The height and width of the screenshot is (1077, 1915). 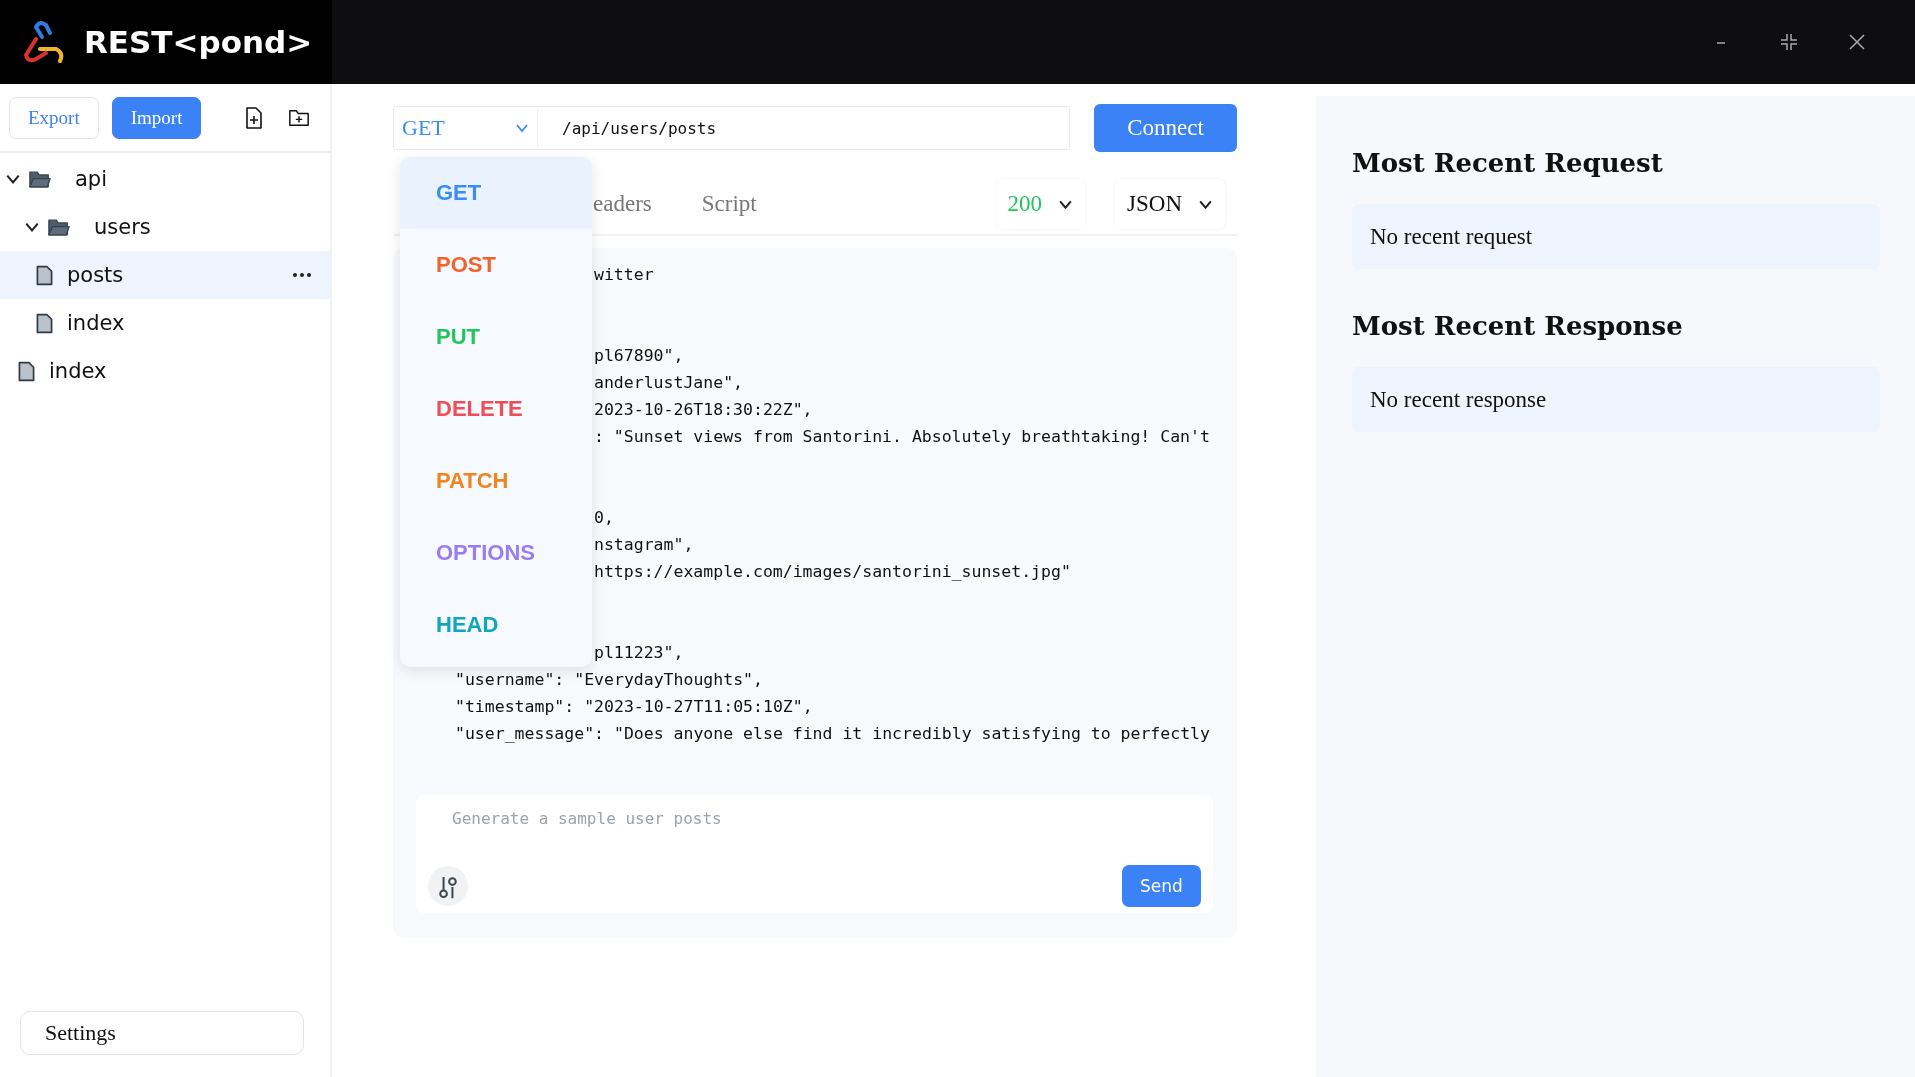 I want to click on restore-icon, so click(x=1789, y=42).